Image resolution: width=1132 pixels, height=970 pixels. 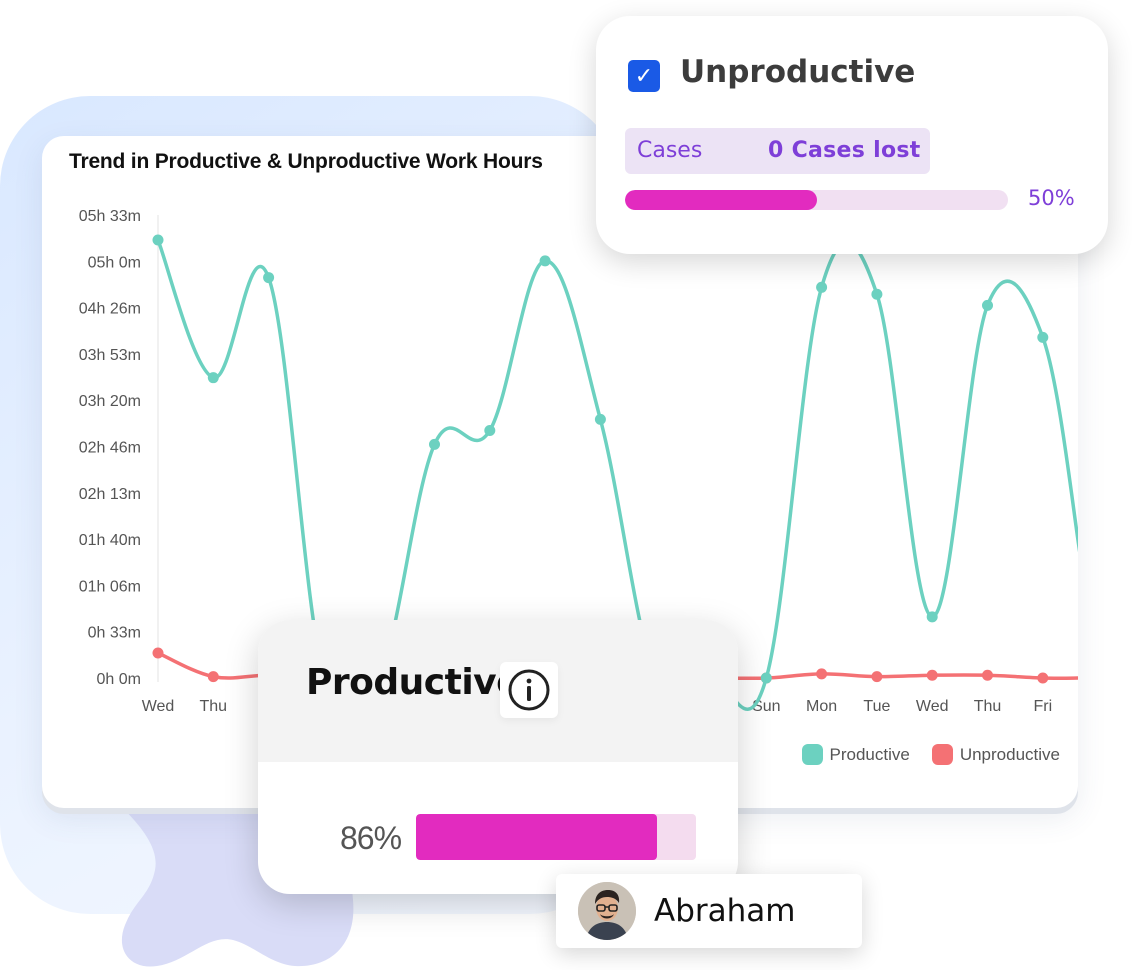 What do you see at coordinates (371, 838) in the screenshot?
I see `productive-progress-text: 86%` at bounding box center [371, 838].